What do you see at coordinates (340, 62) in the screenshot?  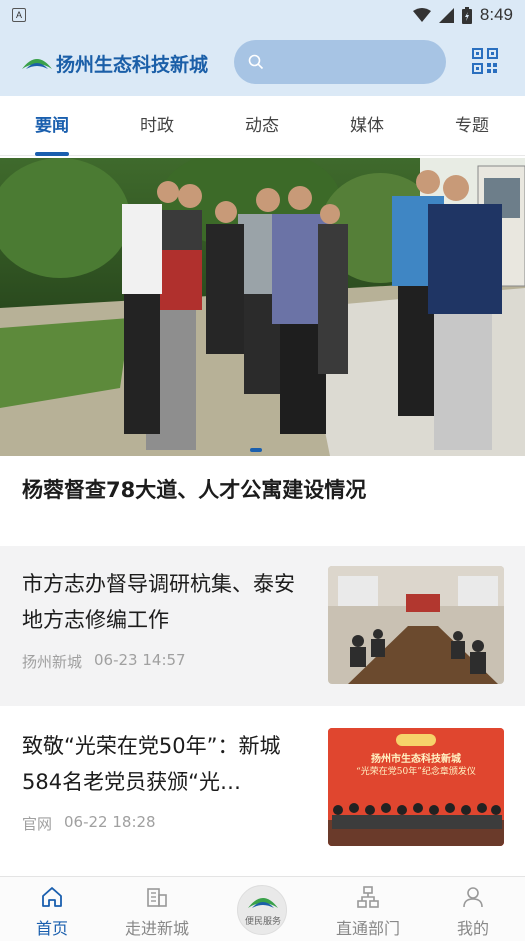 I see `search-input` at bounding box center [340, 62].